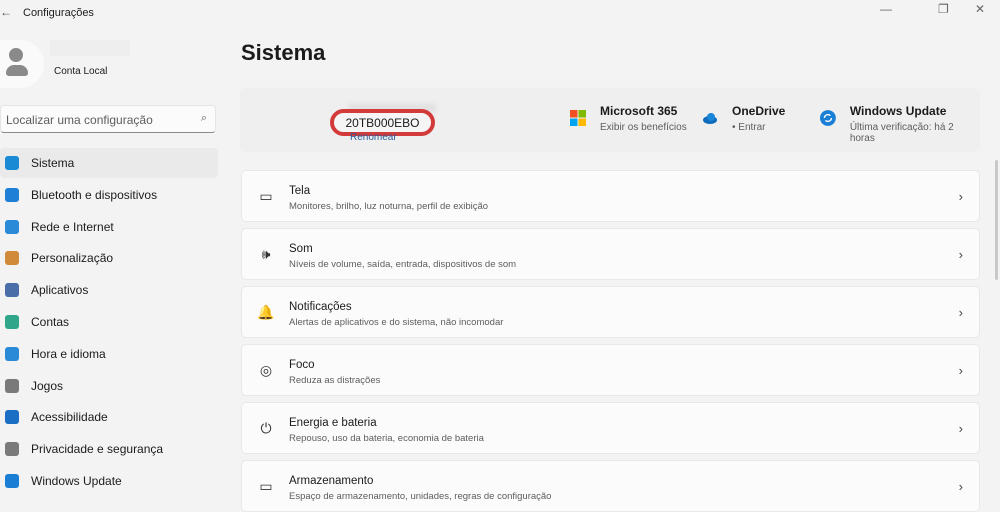  What do you see at coordinates (6, 12) in the screenshot?
I see `back-arrow-icon: ←` at bounding box center [6, 12].